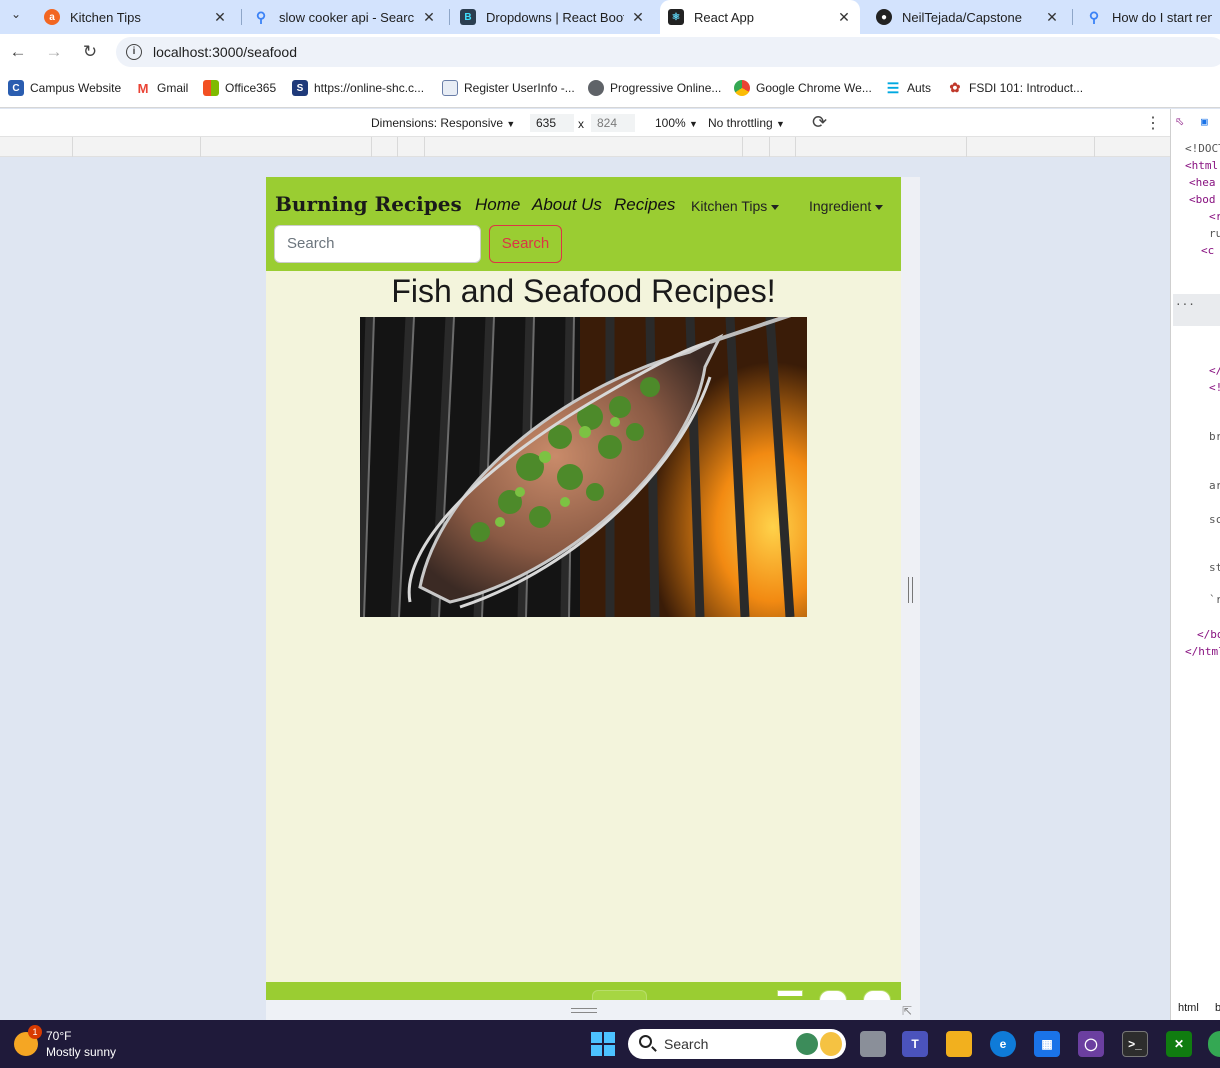 The width and height of the screenshot is (1220, 1068). What do you see at coordinates (1214, 233) in the screenshot?
I see `dom-line: ru` at bounding box center [1214, 233].